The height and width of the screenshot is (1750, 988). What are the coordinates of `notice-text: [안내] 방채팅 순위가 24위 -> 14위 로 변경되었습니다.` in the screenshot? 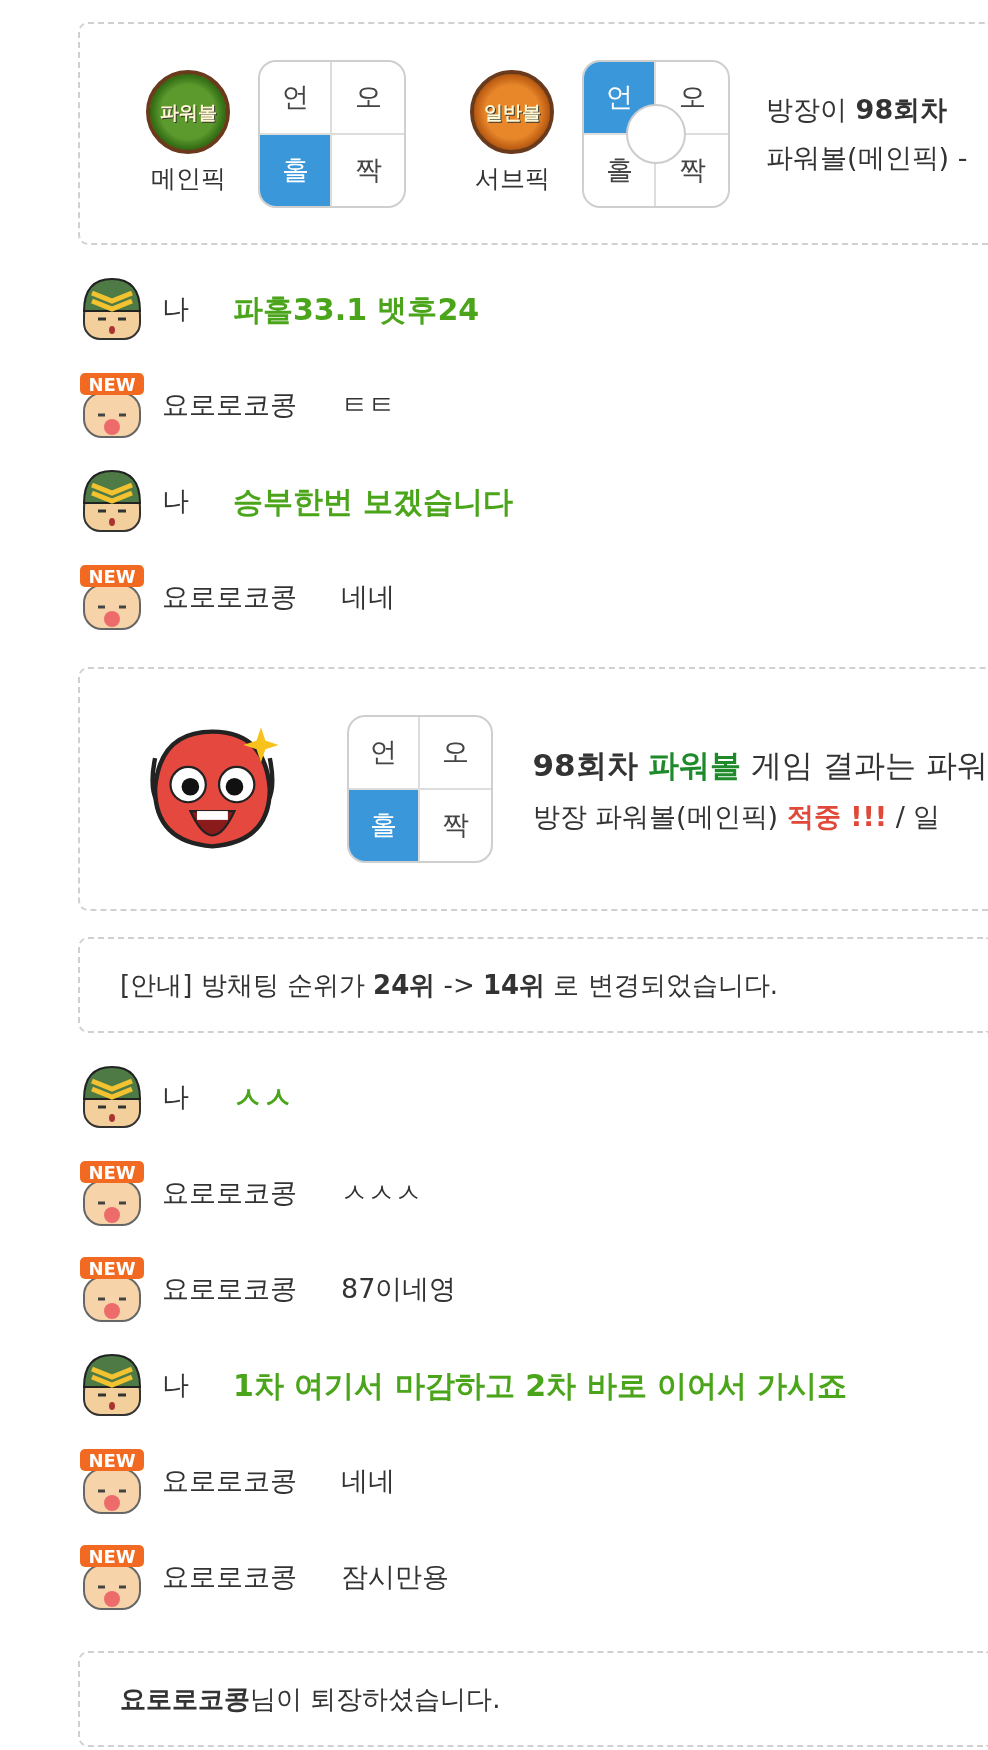 It's located at (449, 985).